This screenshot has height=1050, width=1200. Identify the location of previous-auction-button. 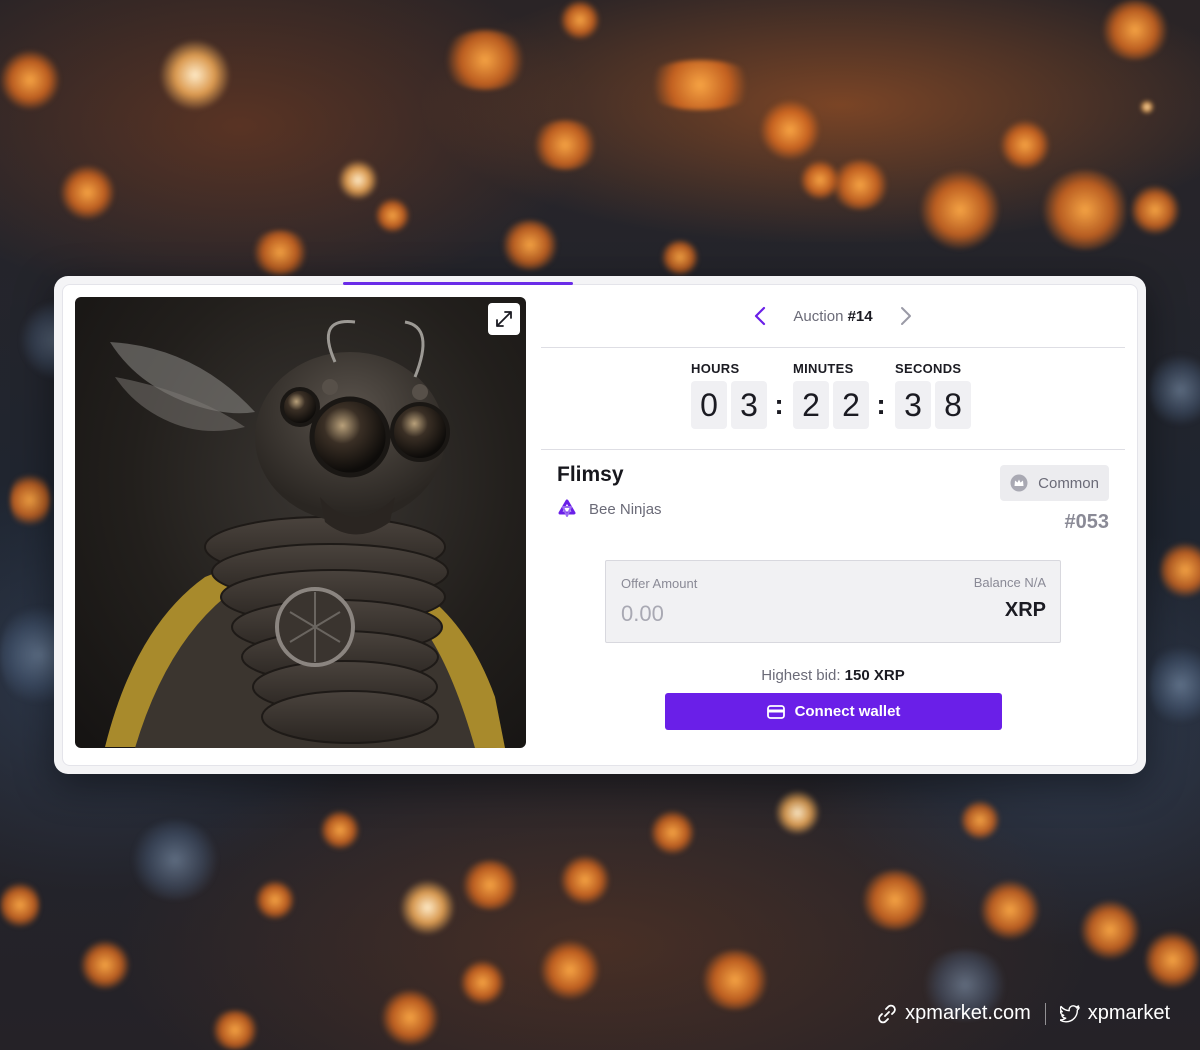
(760, 316).